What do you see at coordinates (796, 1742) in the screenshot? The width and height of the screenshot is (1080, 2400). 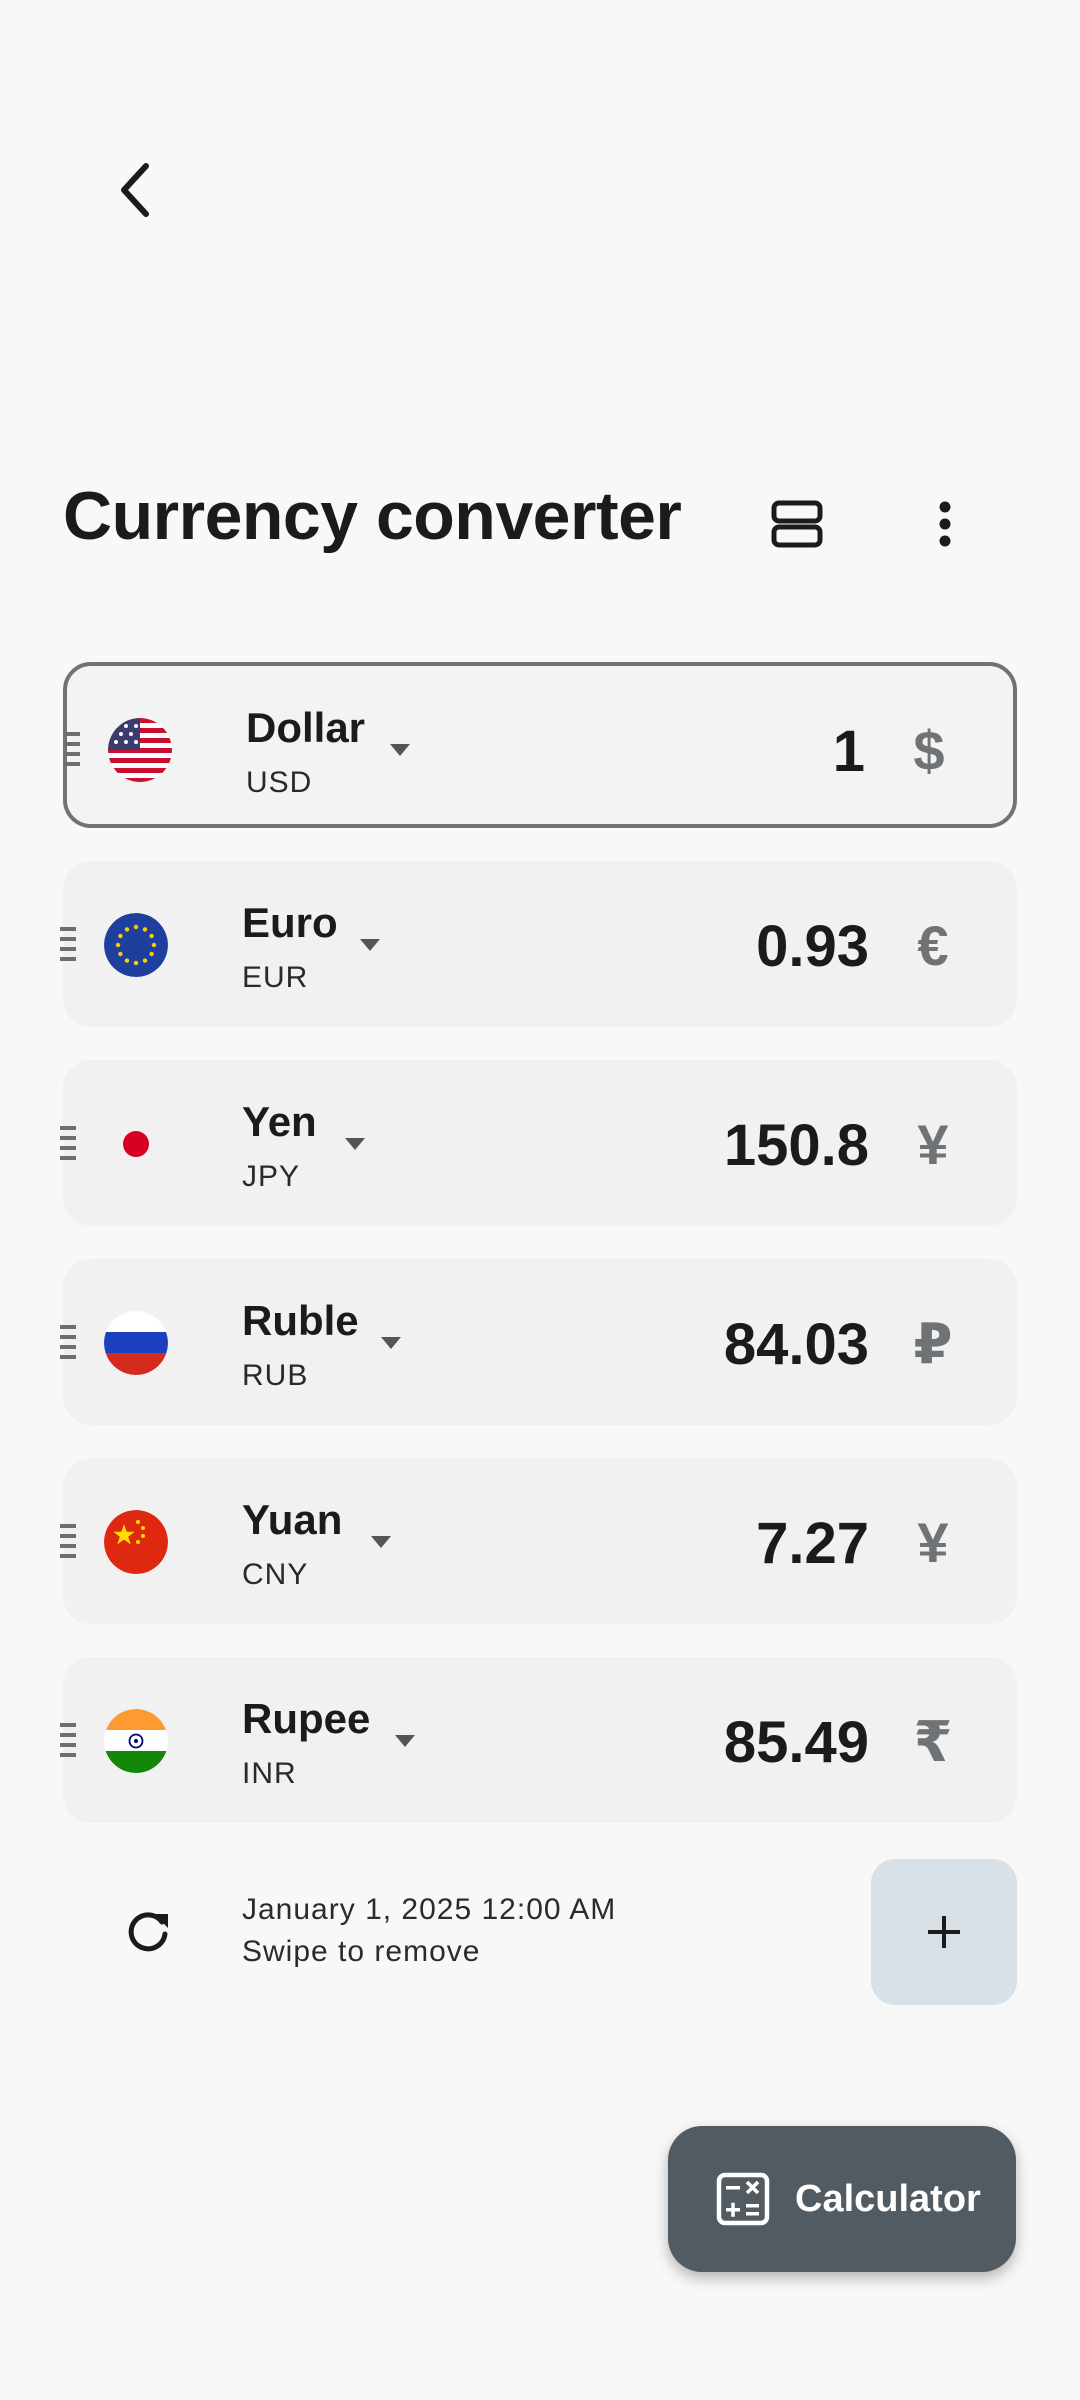 I see `currency-value-input: 85.49` at bounding box center [796, 1742].